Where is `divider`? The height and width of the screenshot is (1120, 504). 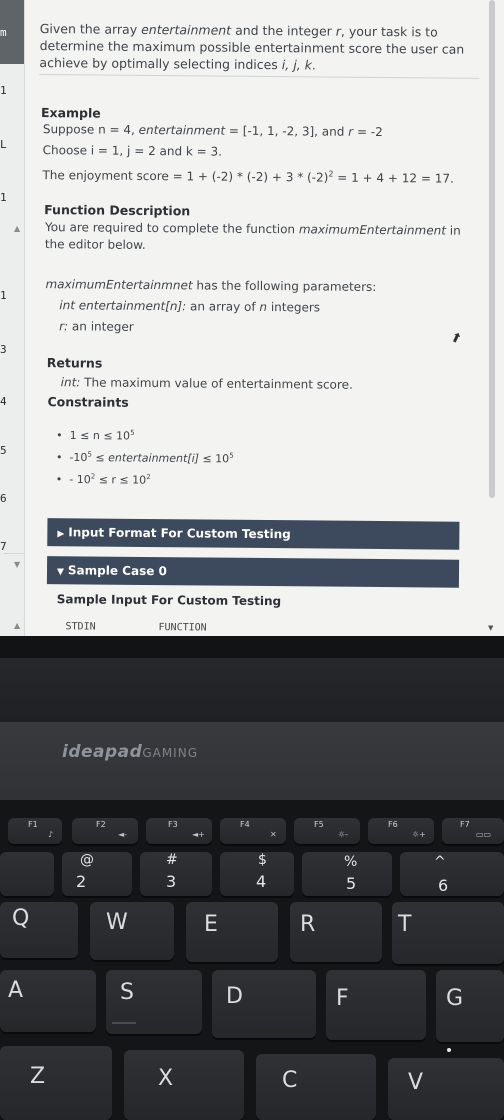
divider is located at coordinates (259, 76).